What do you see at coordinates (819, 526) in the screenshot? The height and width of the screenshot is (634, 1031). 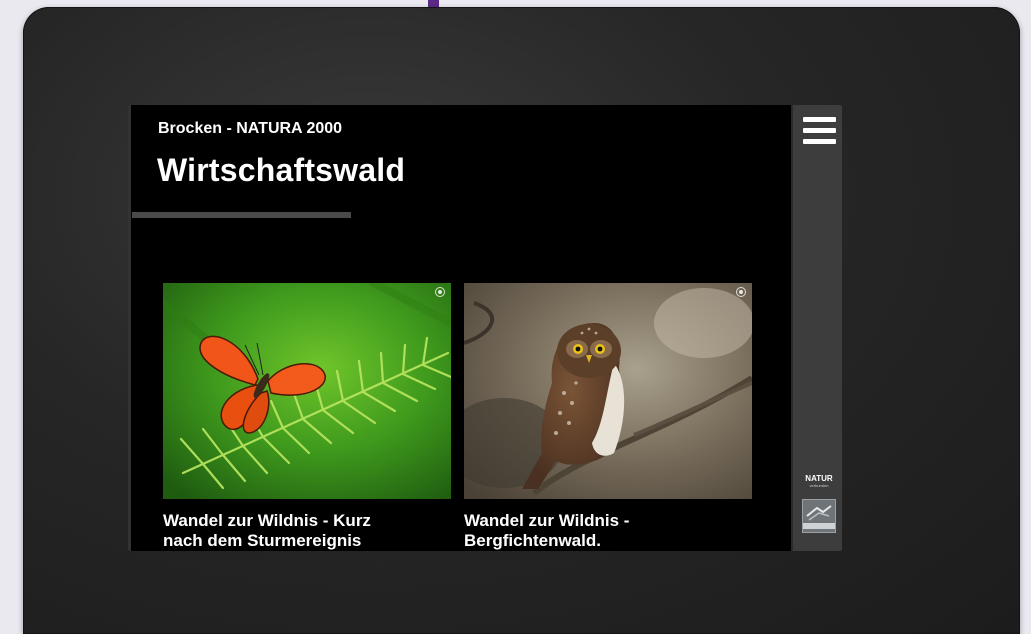 I see `emblem-strip` at bounding box center [819, 526].